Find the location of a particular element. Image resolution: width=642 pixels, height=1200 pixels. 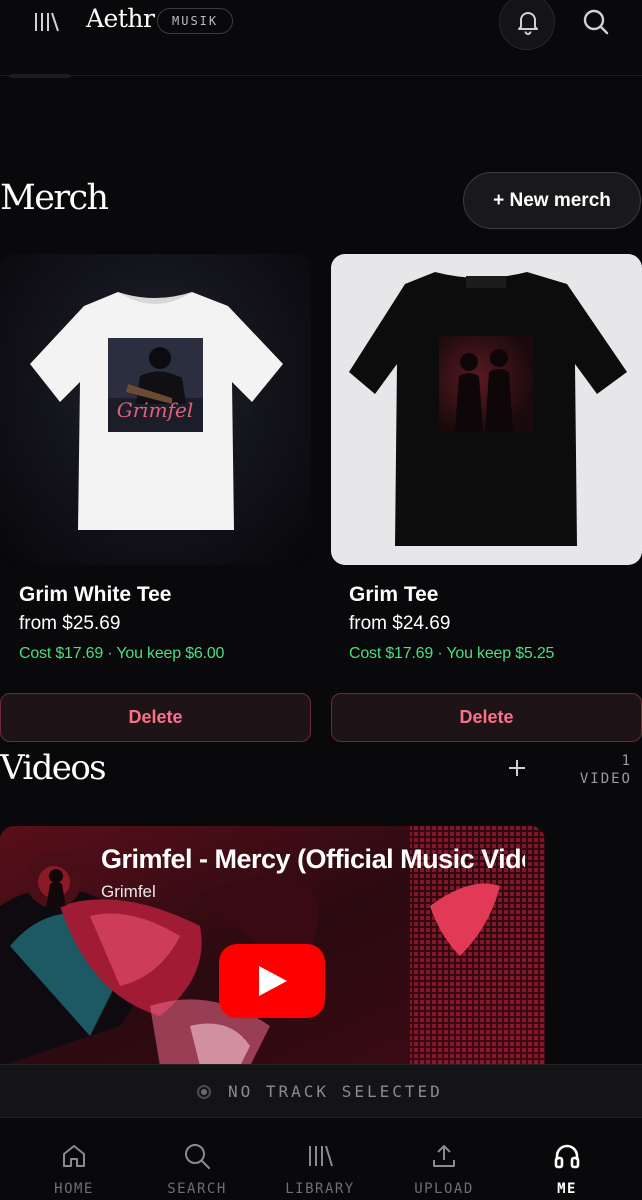

nav-search: SEARCH is located at coordinates (197, 1159).